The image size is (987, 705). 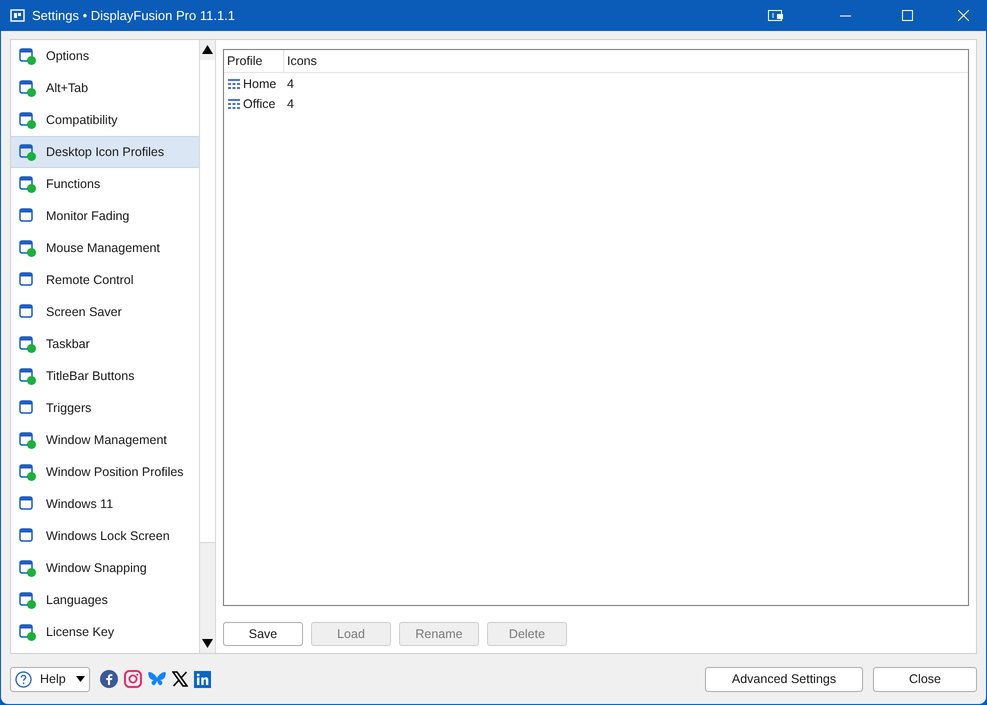 What do you see at coordinates (907, 15) in the screenshot?
I see `maximize-button` at bounding box center [907, 15].